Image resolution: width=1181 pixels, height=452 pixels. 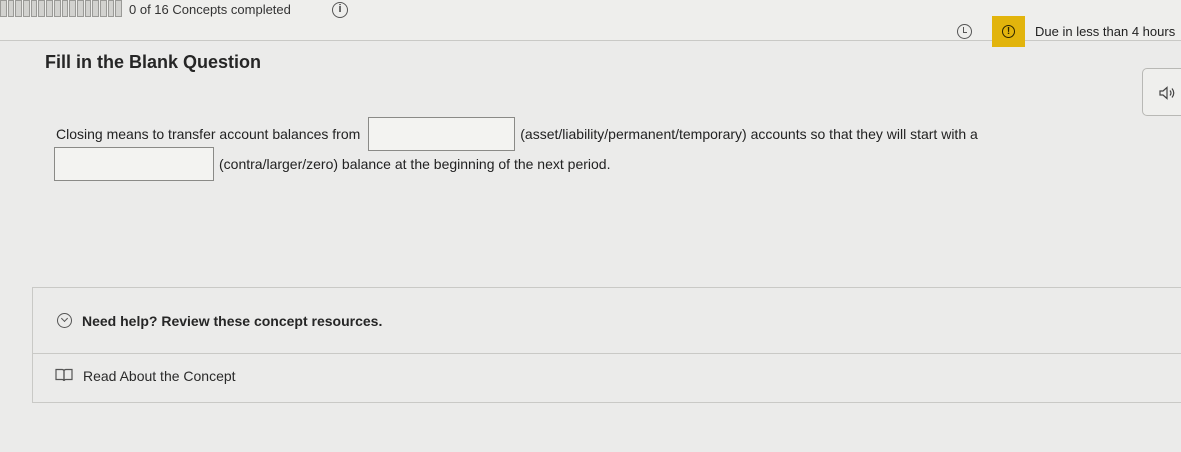 I want to click on due-badge: !, so click(x=1008, y=31).